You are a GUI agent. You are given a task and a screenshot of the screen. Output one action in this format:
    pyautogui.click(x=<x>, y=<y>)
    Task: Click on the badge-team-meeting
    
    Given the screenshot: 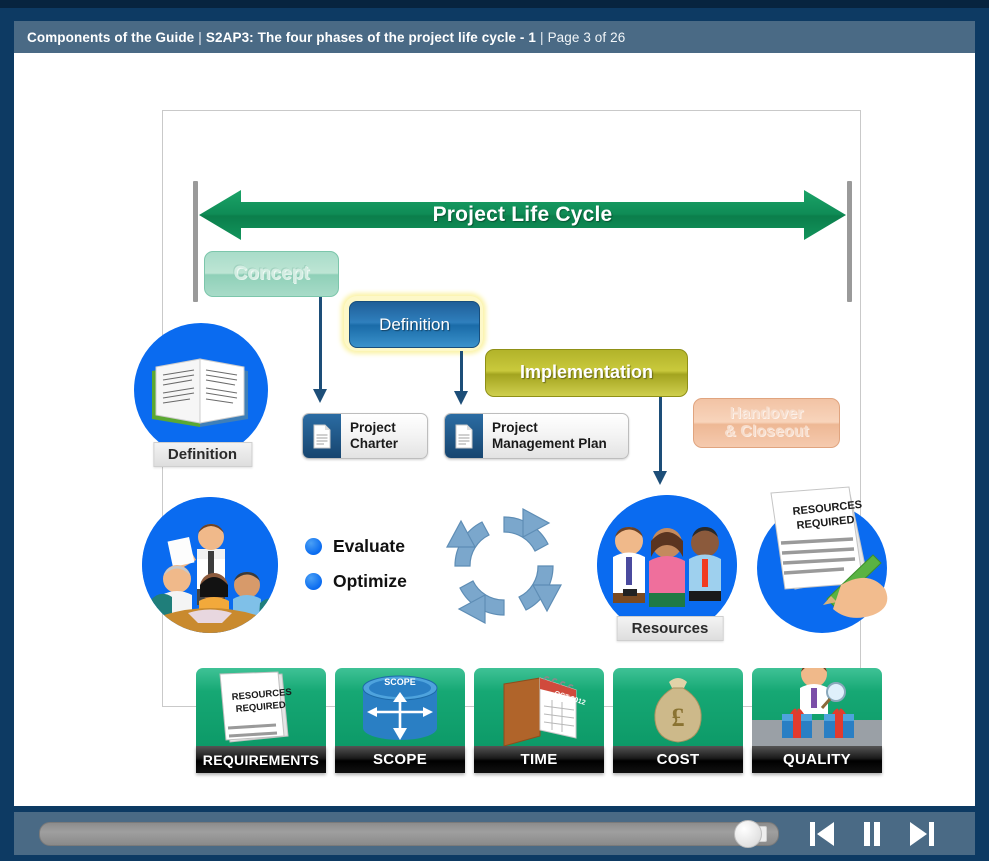 What is the action you would take?
    pyautogui.click(x=212, y=565)
    